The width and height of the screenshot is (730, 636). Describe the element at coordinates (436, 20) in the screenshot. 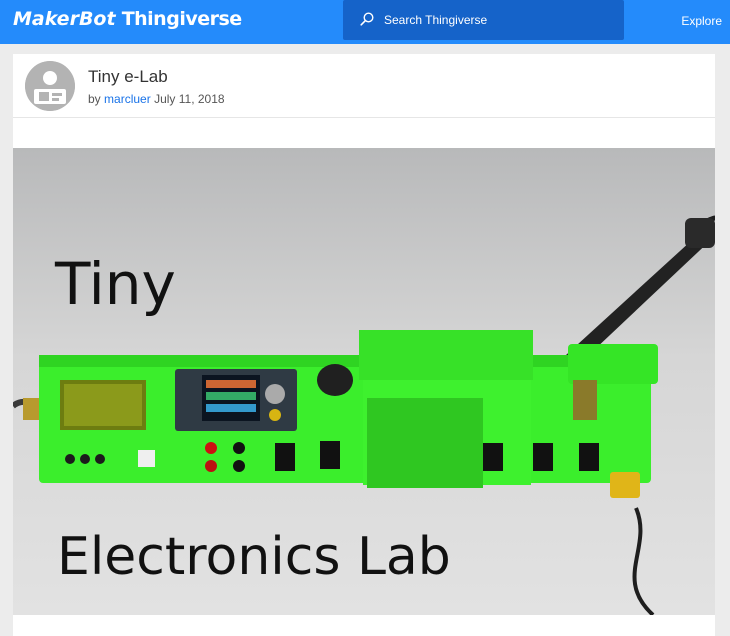

I see `search-placeholder: Search Thingiverse` at that location.